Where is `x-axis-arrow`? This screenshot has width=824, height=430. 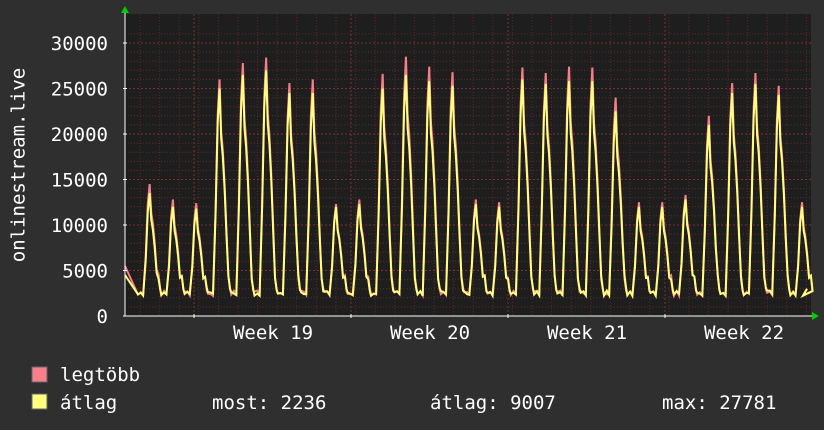
x-axis-arrow is located at coordinates (815, 316).